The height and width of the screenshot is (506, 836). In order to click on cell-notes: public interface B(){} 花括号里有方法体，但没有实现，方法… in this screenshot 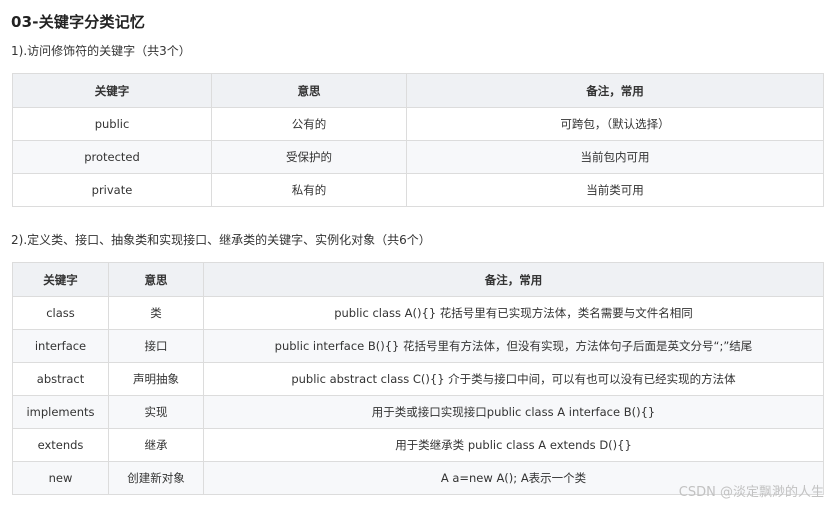, I will do `click(513, 346)`.